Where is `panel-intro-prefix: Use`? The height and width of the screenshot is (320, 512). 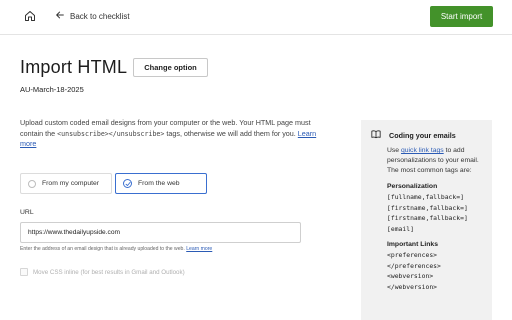
panel-intro-prefix: Use is located at coordinates (394, 150).